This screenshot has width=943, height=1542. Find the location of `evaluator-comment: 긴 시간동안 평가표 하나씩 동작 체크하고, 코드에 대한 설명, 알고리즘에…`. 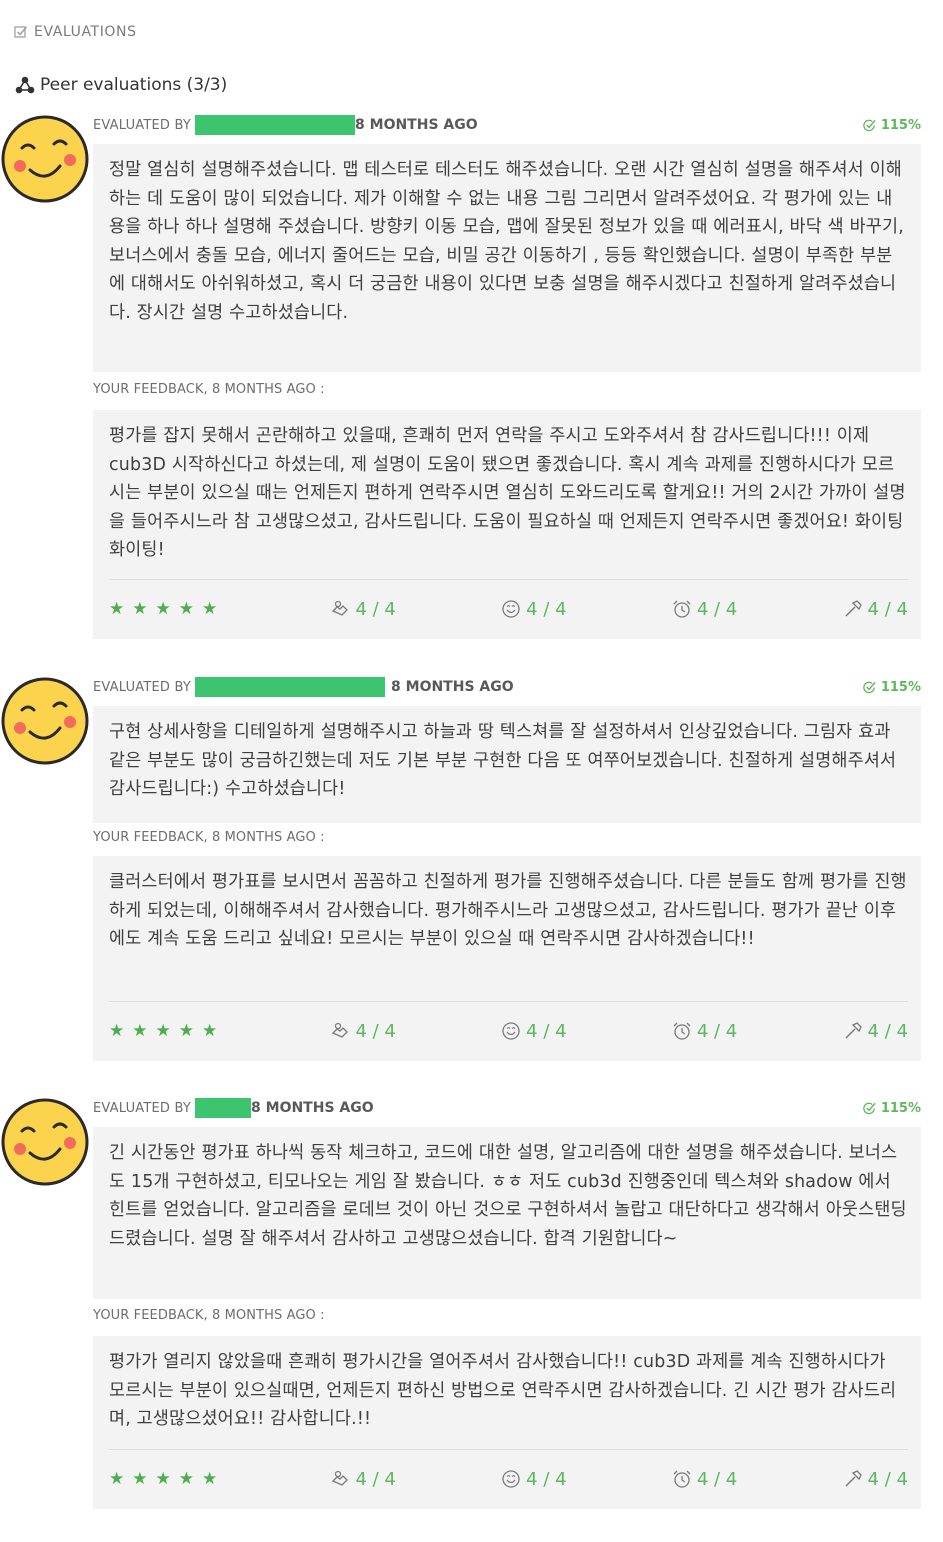

evaluator-comment: 긴 시간동안 평가표 하나씩 동작 체크하고, 코드에 대한 설명, 알고리즘에… is located at coordinates (507, 1213).